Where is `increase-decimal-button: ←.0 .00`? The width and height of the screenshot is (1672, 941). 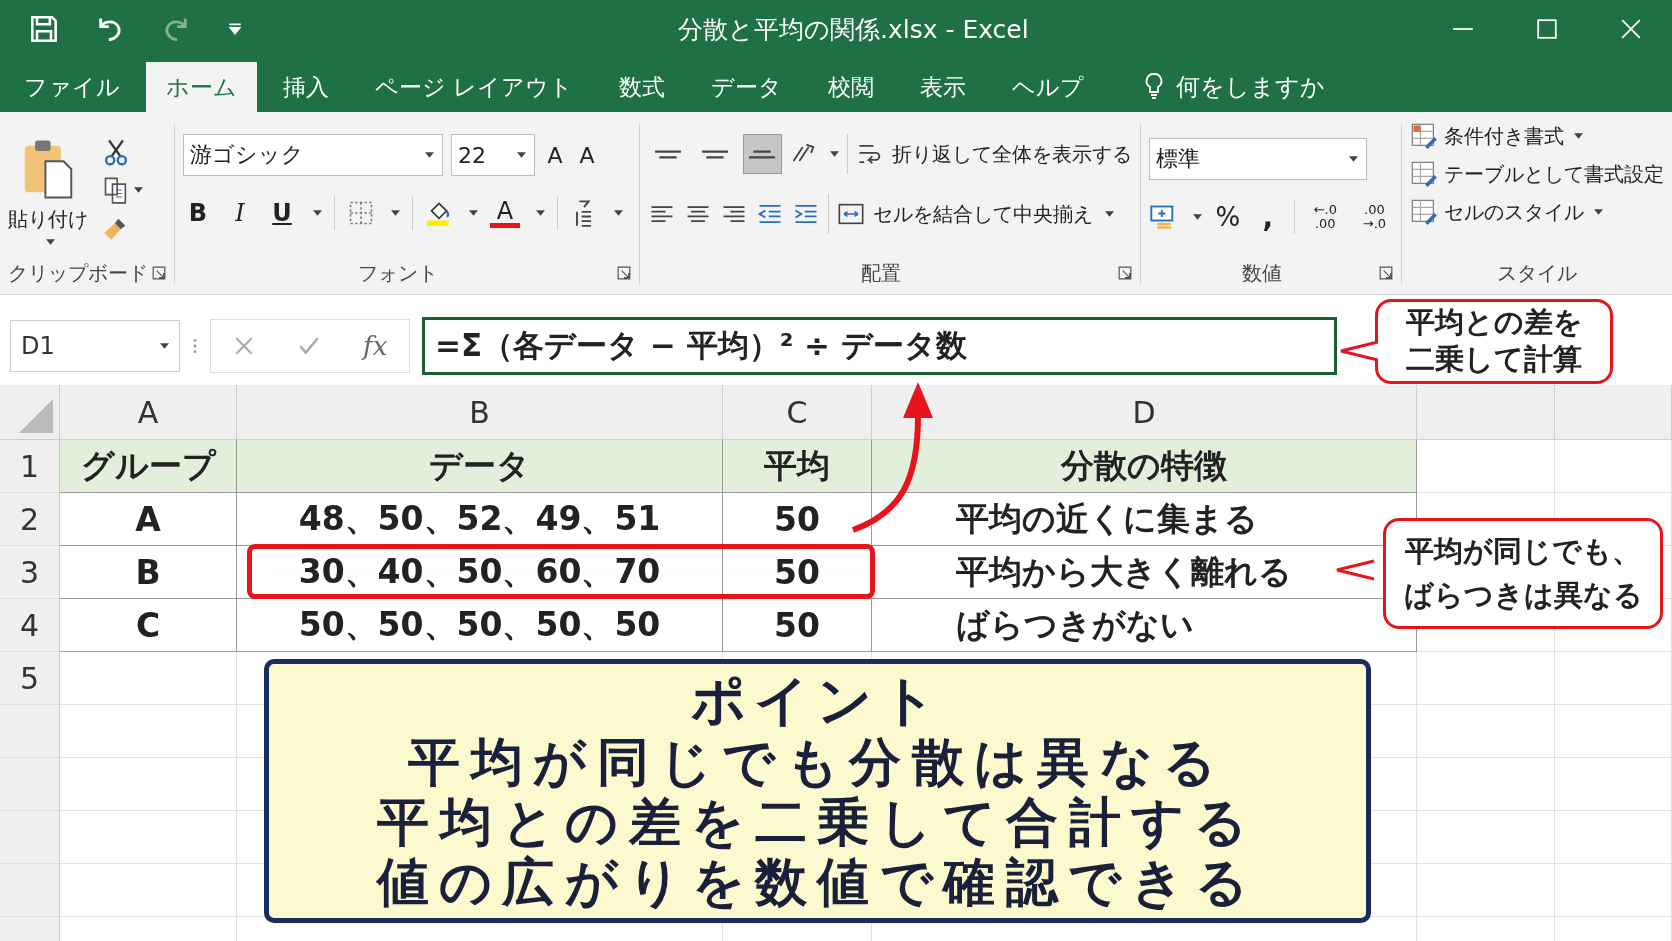 increase-decimal-button: ←.0 .00 is located at coordinates (1325, 217).